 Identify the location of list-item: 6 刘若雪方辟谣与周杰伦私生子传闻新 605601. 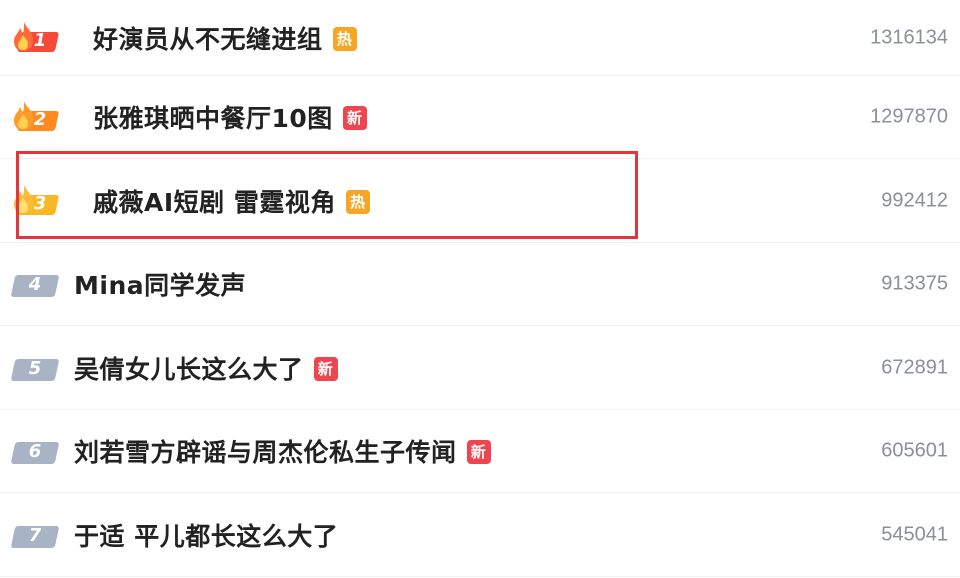
(480, 451).